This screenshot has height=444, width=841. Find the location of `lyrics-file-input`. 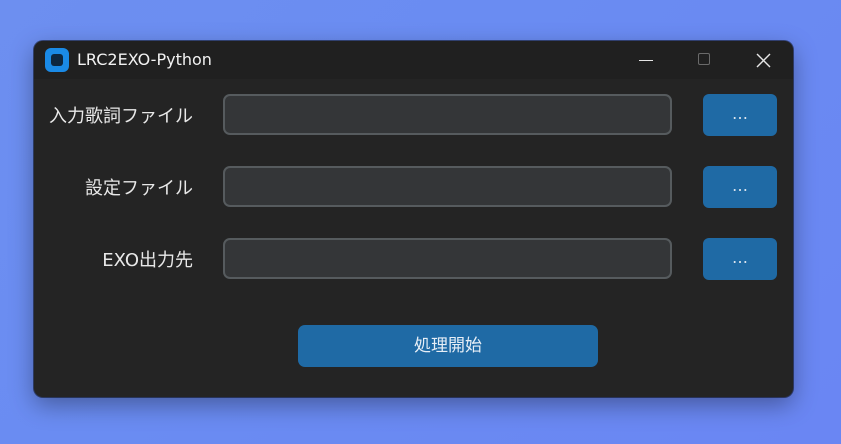

lyrics-file-input is located at coordinates (447, 114).